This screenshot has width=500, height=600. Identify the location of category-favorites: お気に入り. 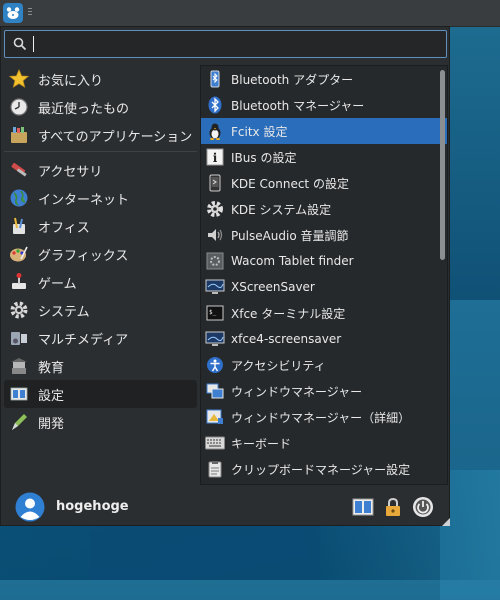
(100, 79).